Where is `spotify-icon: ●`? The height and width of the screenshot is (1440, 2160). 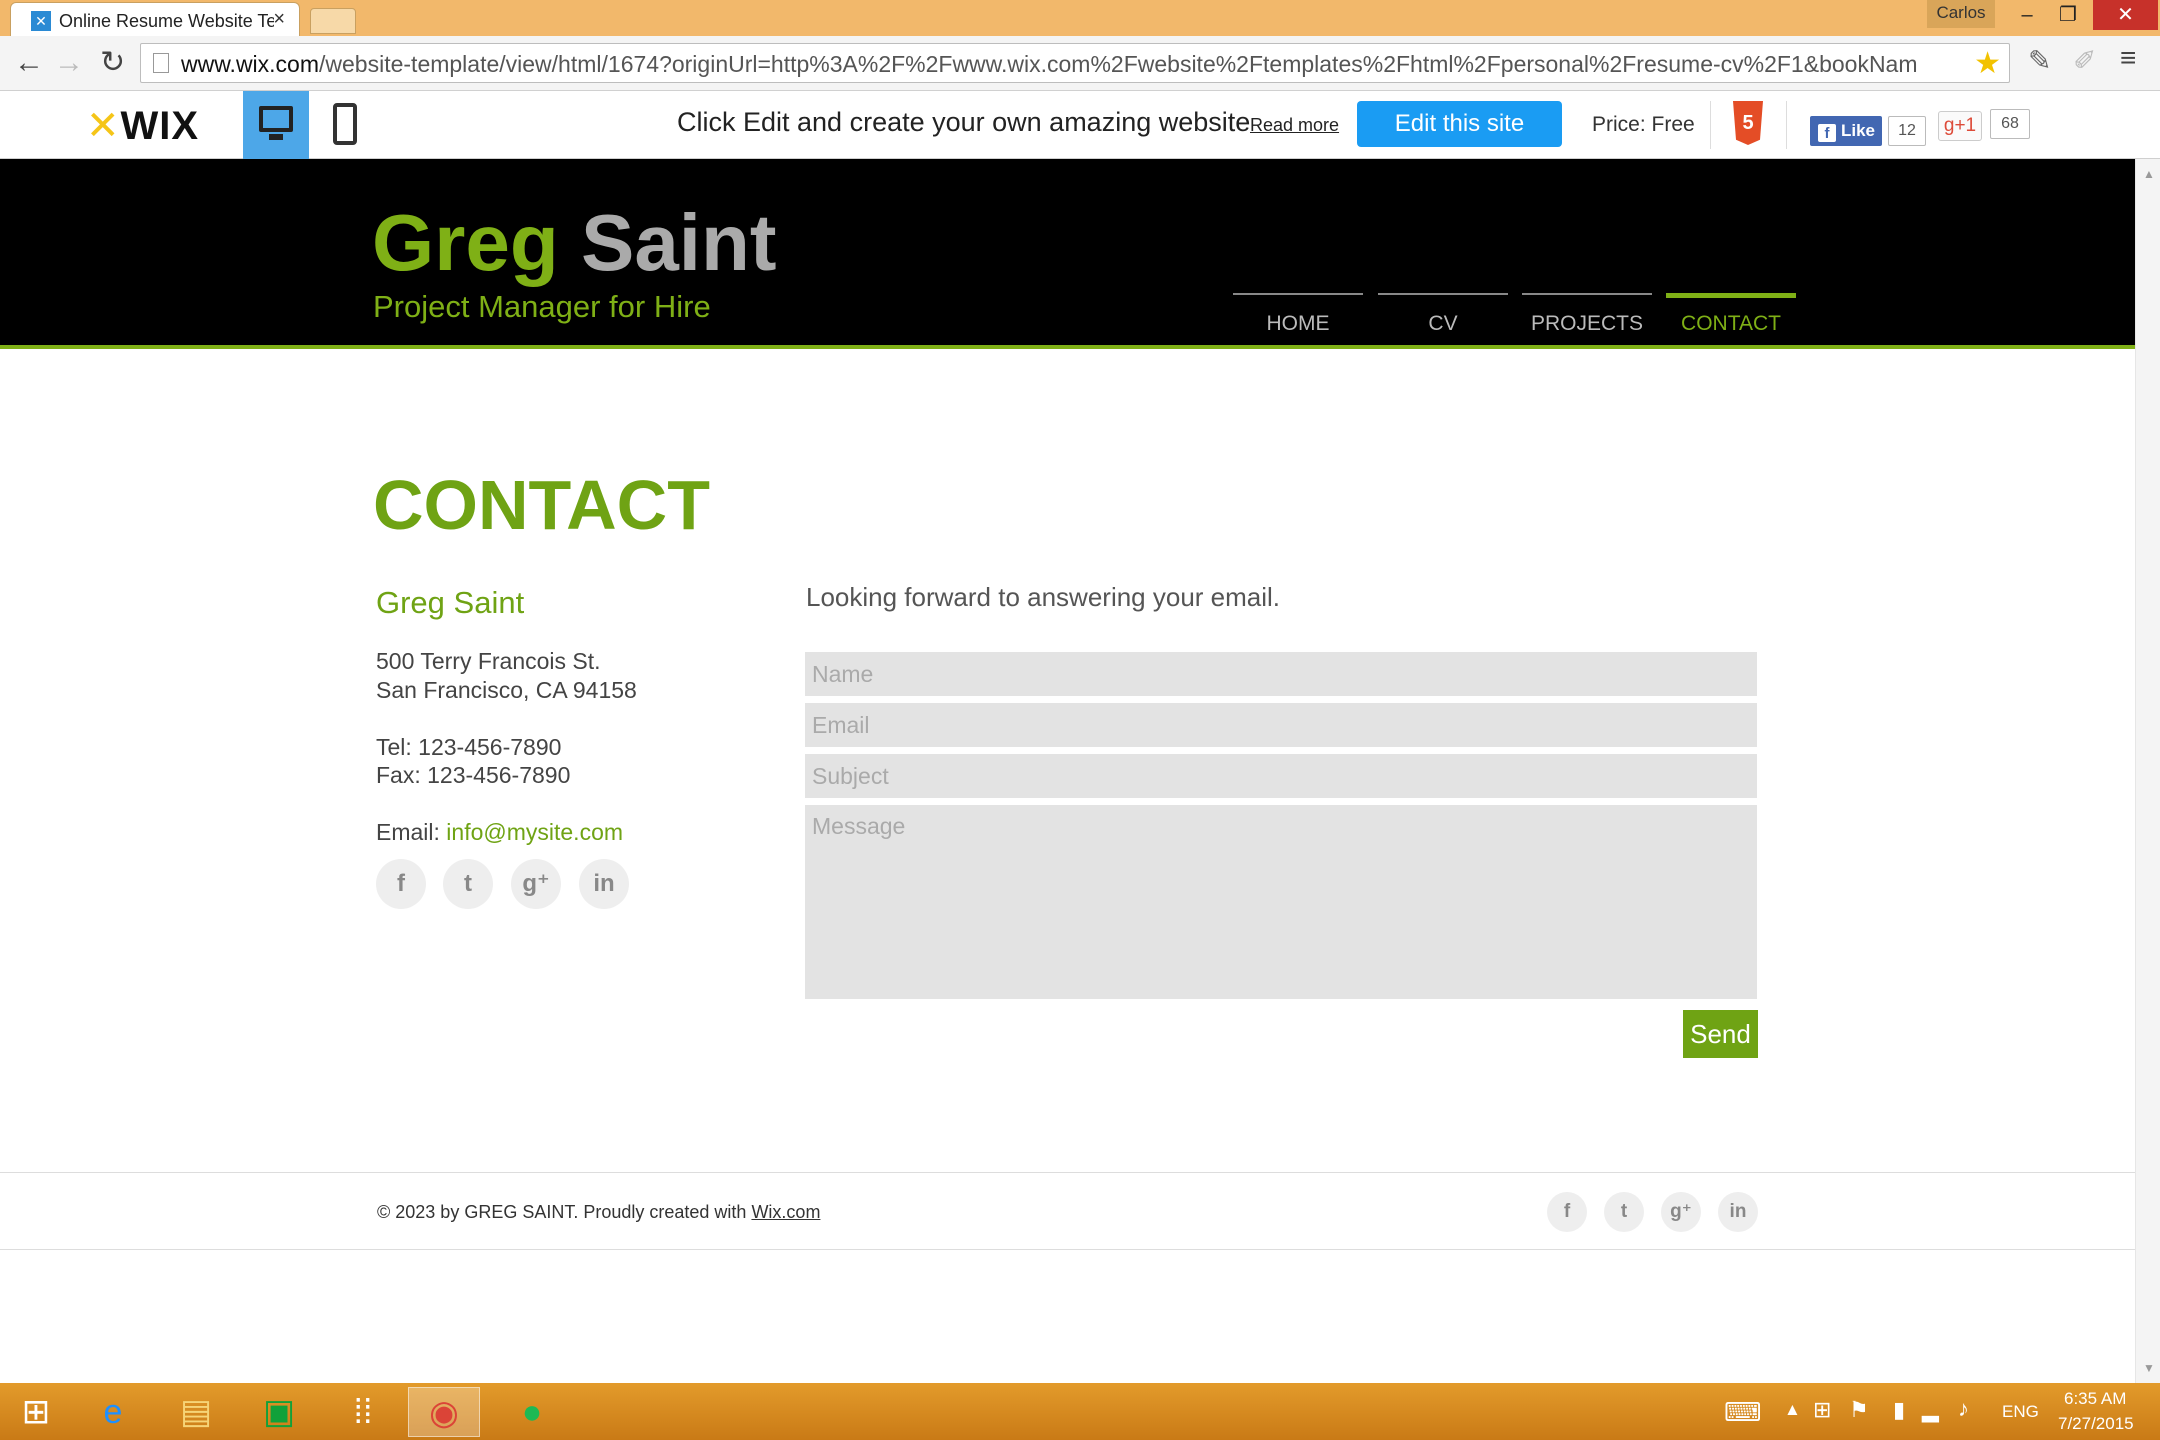 spotify-icon: ● is located at coordinates (532, 1412).